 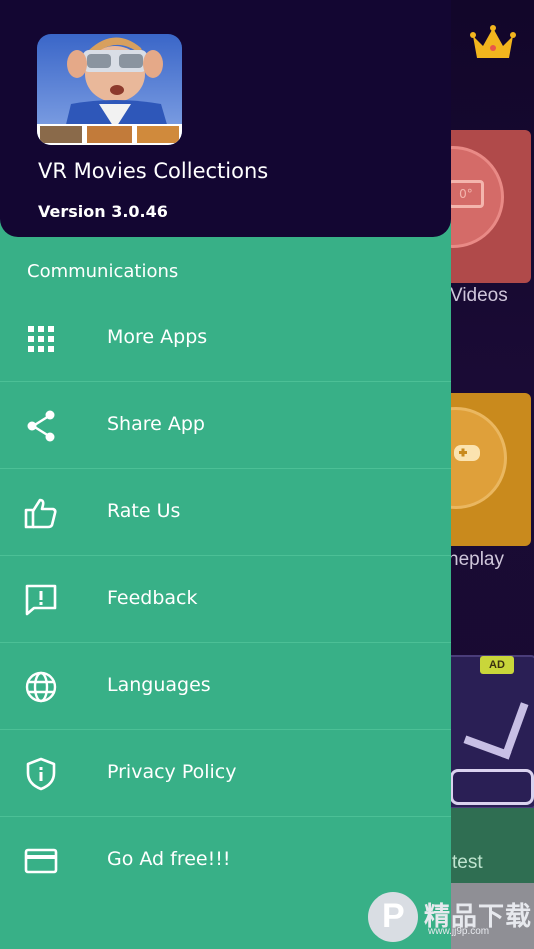 What do you see at coordinates (103, 271) in the screenshot?
I see `section-title: Communications` at bounding box center [103, 271].